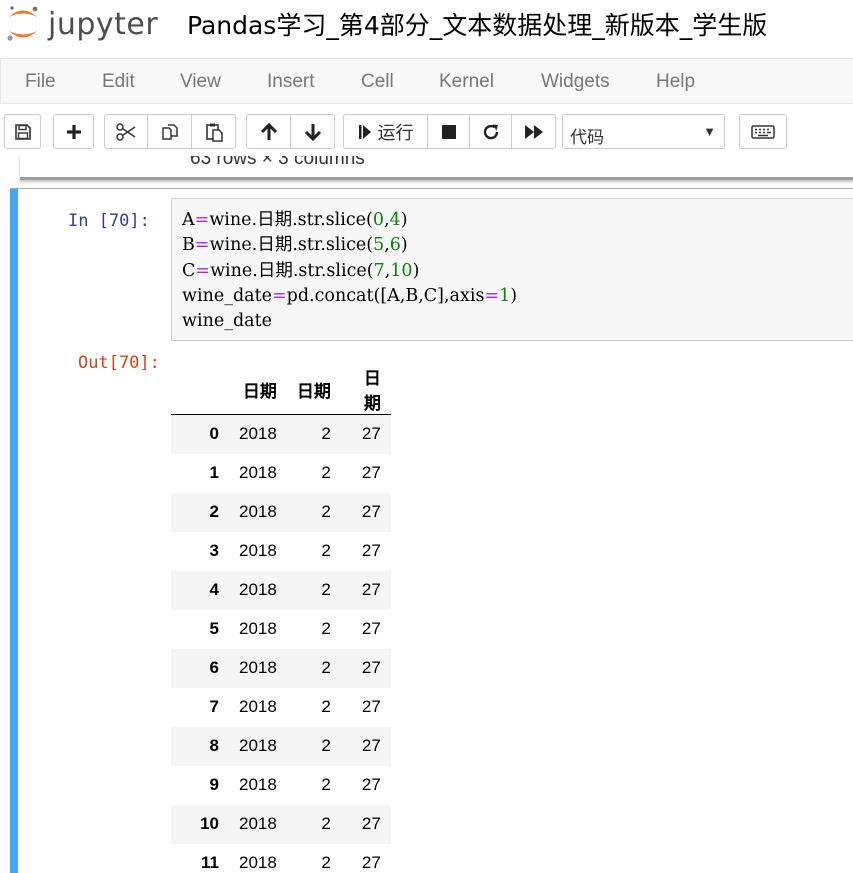 Image resolution: width=853 pixels, height=873 pixels. I want to click on row-index: 2, so click(214, 511).